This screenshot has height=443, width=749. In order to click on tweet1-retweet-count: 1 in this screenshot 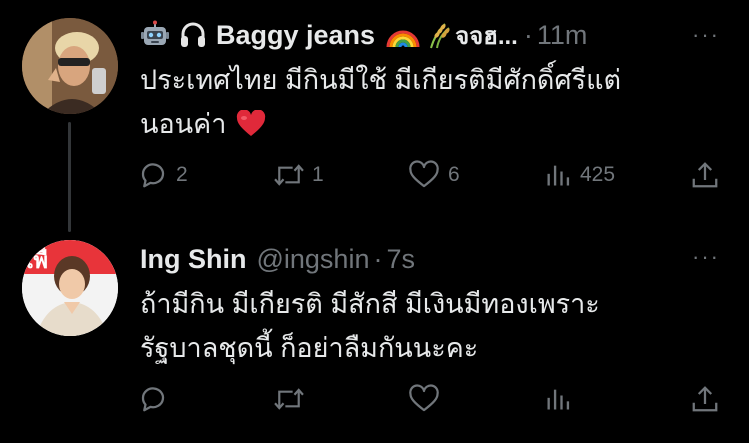, I will do `click(318, 174)`.